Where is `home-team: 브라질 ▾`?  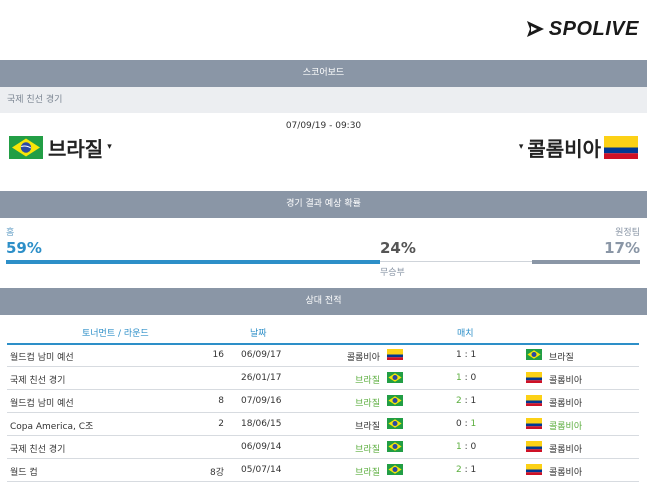
home-team: 브라질 ▾ is located at coordinates (62, 147).